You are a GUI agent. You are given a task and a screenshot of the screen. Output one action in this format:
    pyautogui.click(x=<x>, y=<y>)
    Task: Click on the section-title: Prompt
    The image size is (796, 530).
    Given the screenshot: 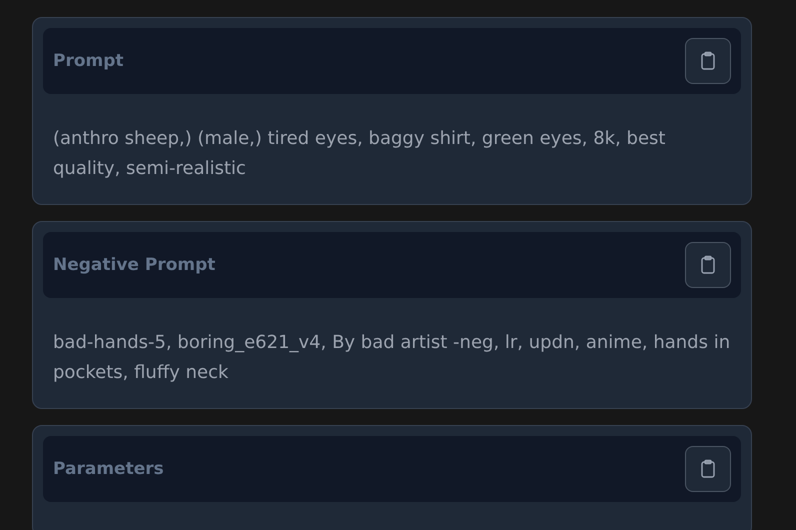 What is the action you would take?
    pyautogui.click(x=88, y=61)
    